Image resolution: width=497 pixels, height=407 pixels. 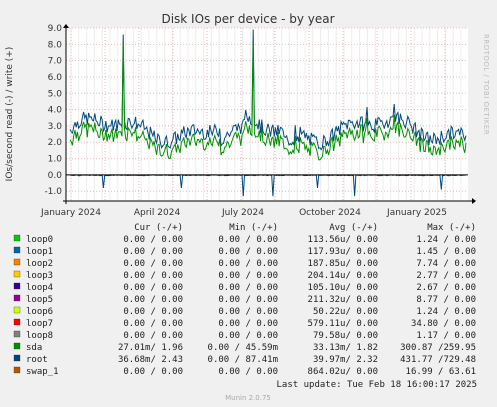 I want to click on legend-max-loop2: 7.74 / 0.00, so click(x=446, y=264).